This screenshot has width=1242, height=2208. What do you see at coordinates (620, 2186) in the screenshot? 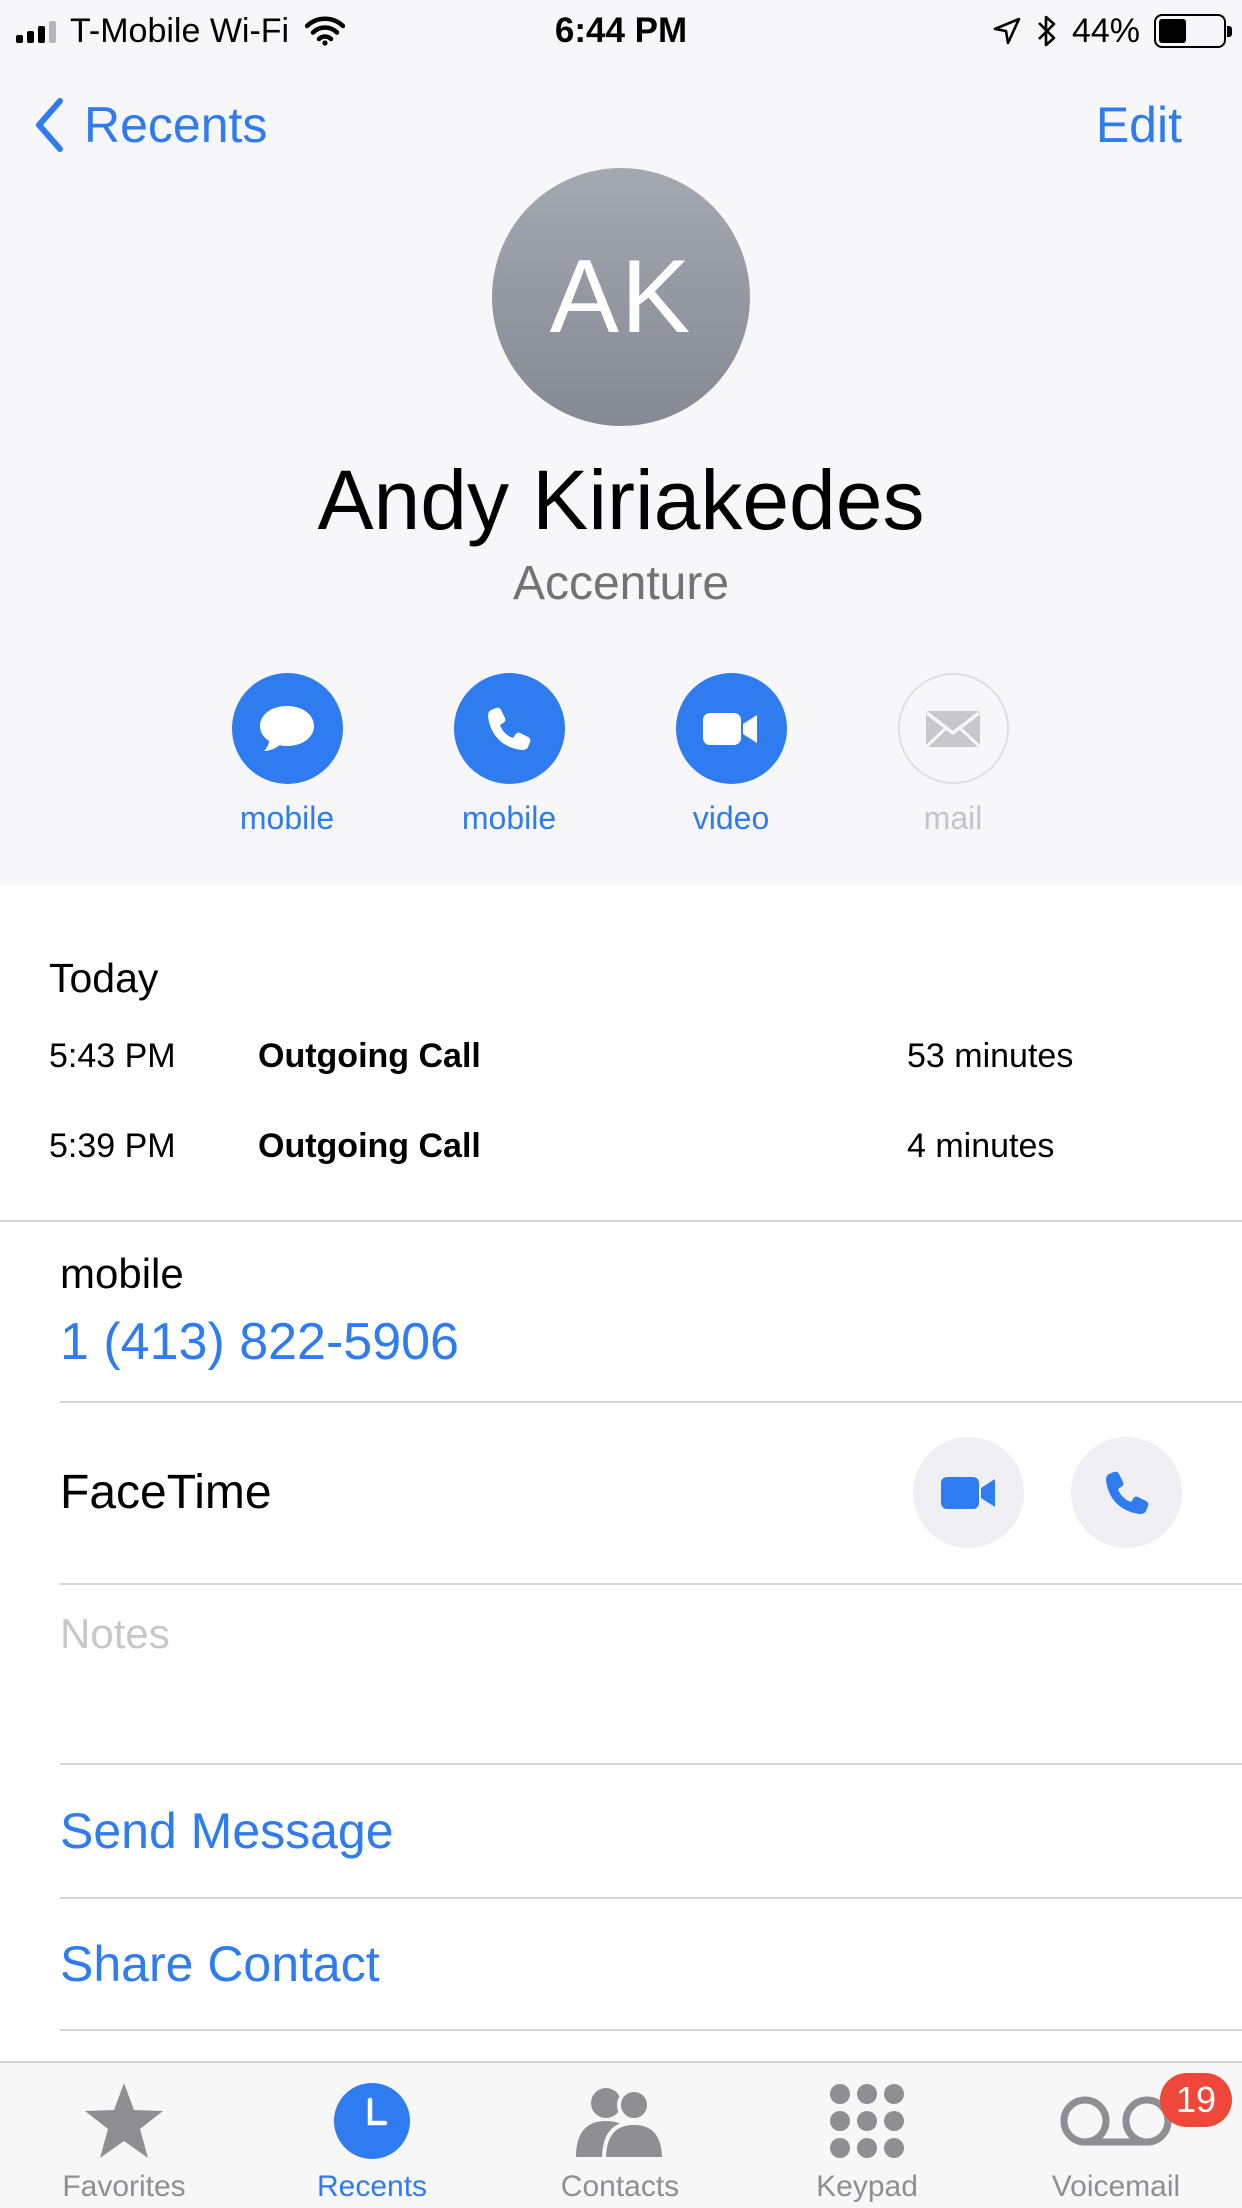
I see `tab-label: Contacts` at bounding box center [620, 2186].